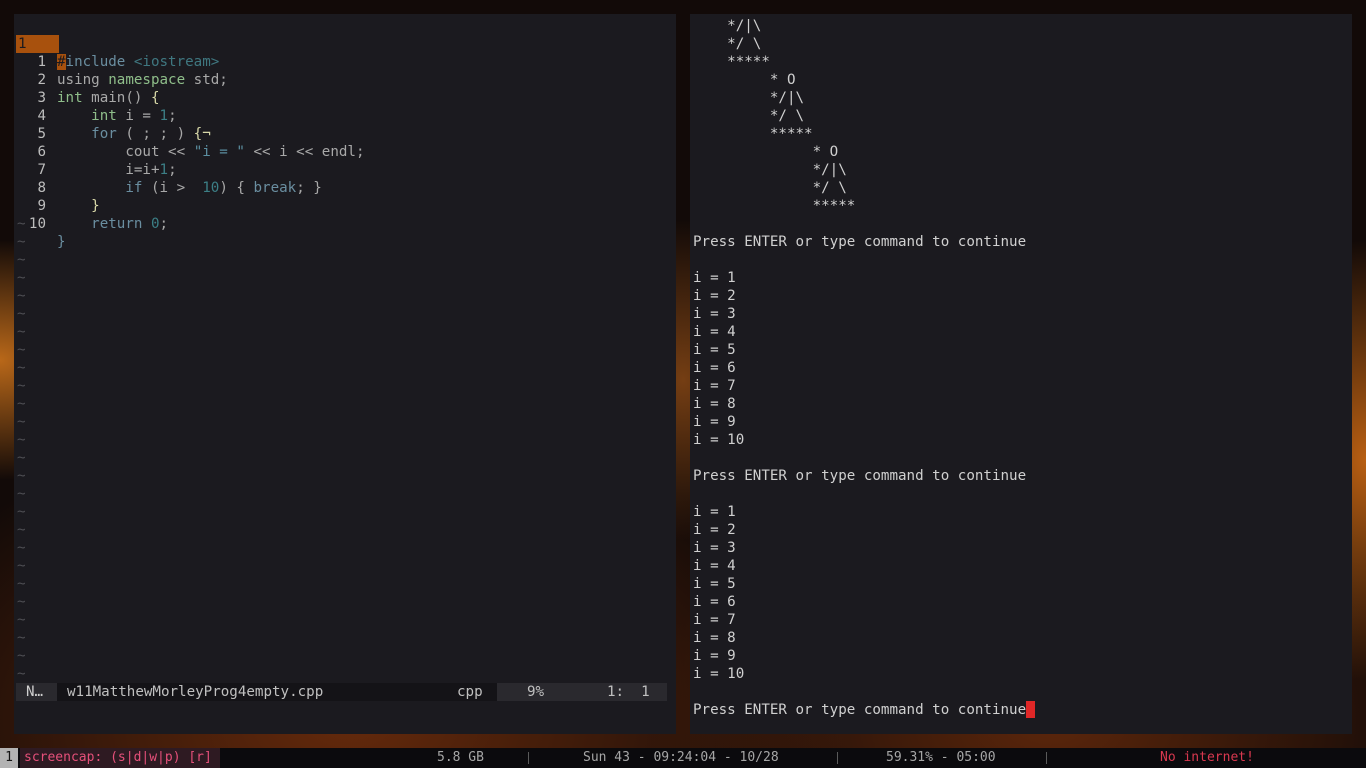 Image resolution: width=1366 pixels, height=768 pixels. Describe the element at coordinates (134, 188) in the screenshot. I see `code-token: if` at that location.